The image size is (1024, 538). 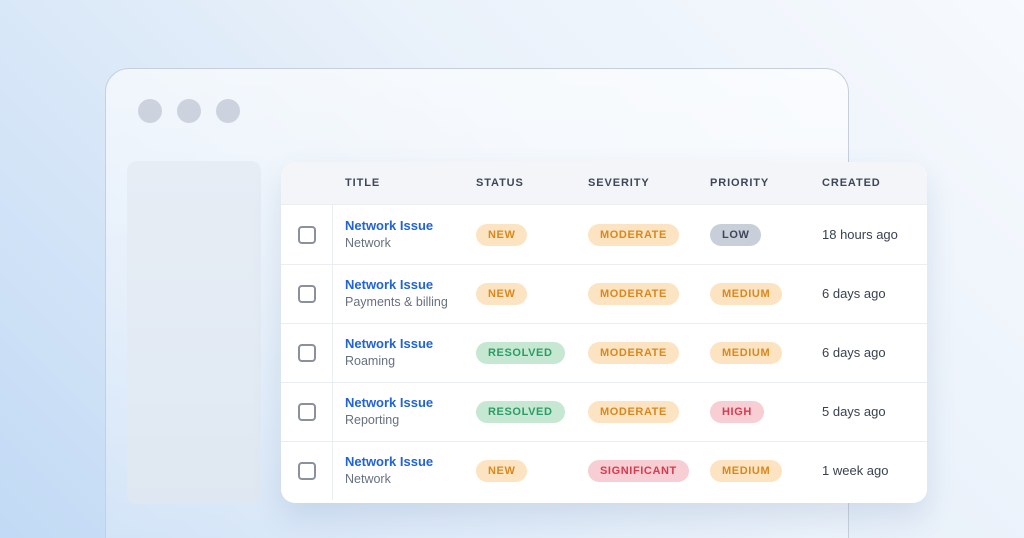 I want to click on priority-badge: LOW, so click(x=736, y=234).